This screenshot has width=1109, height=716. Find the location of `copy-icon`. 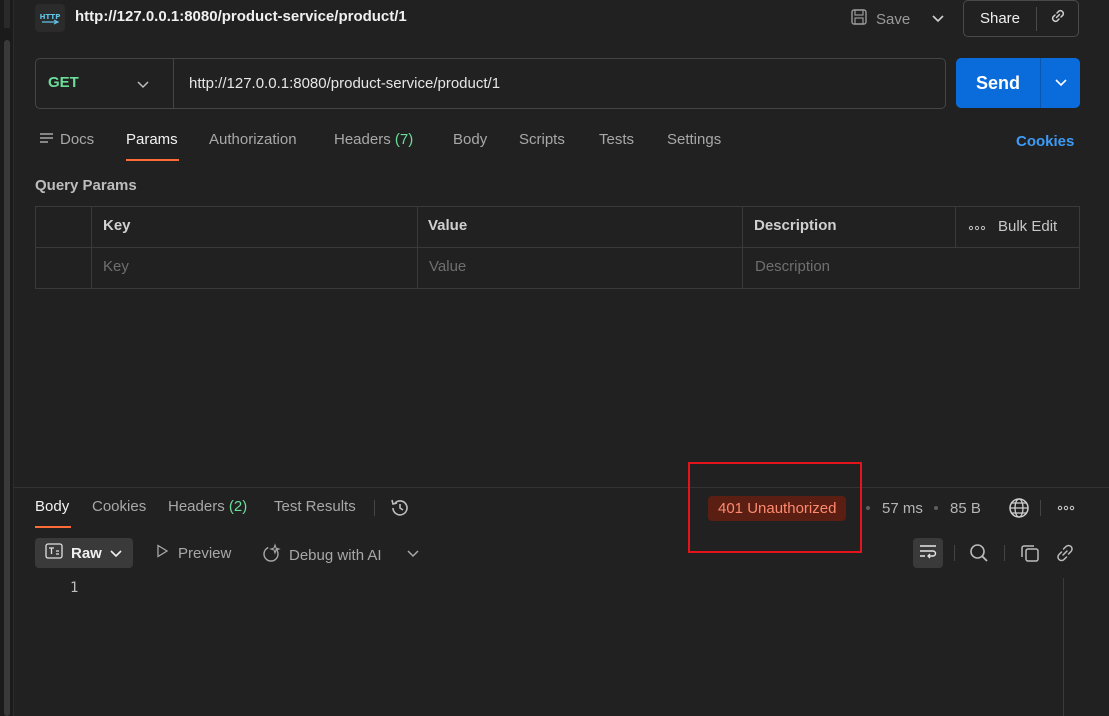

copy-icon is located at coordinates (1030, 555).